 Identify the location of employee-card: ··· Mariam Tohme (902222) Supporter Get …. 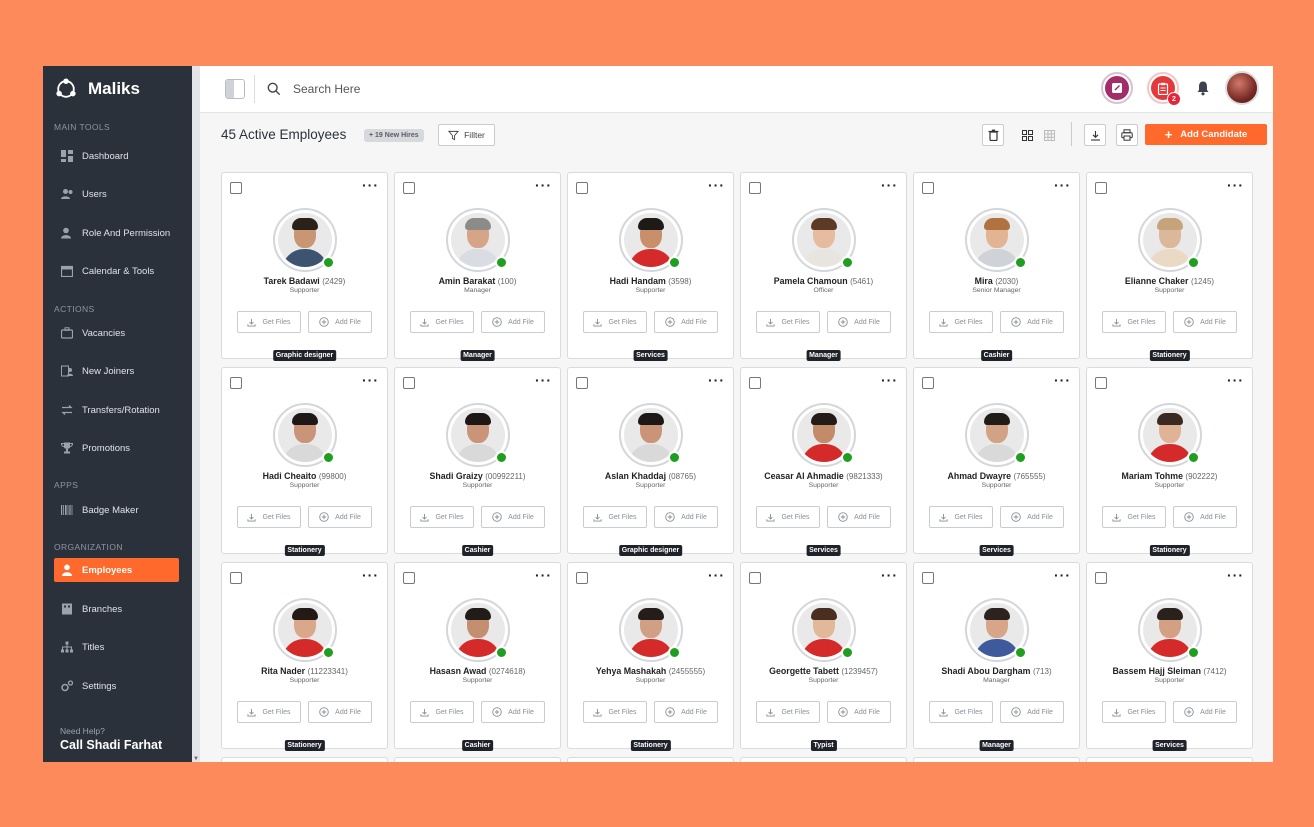
(1169, 461).